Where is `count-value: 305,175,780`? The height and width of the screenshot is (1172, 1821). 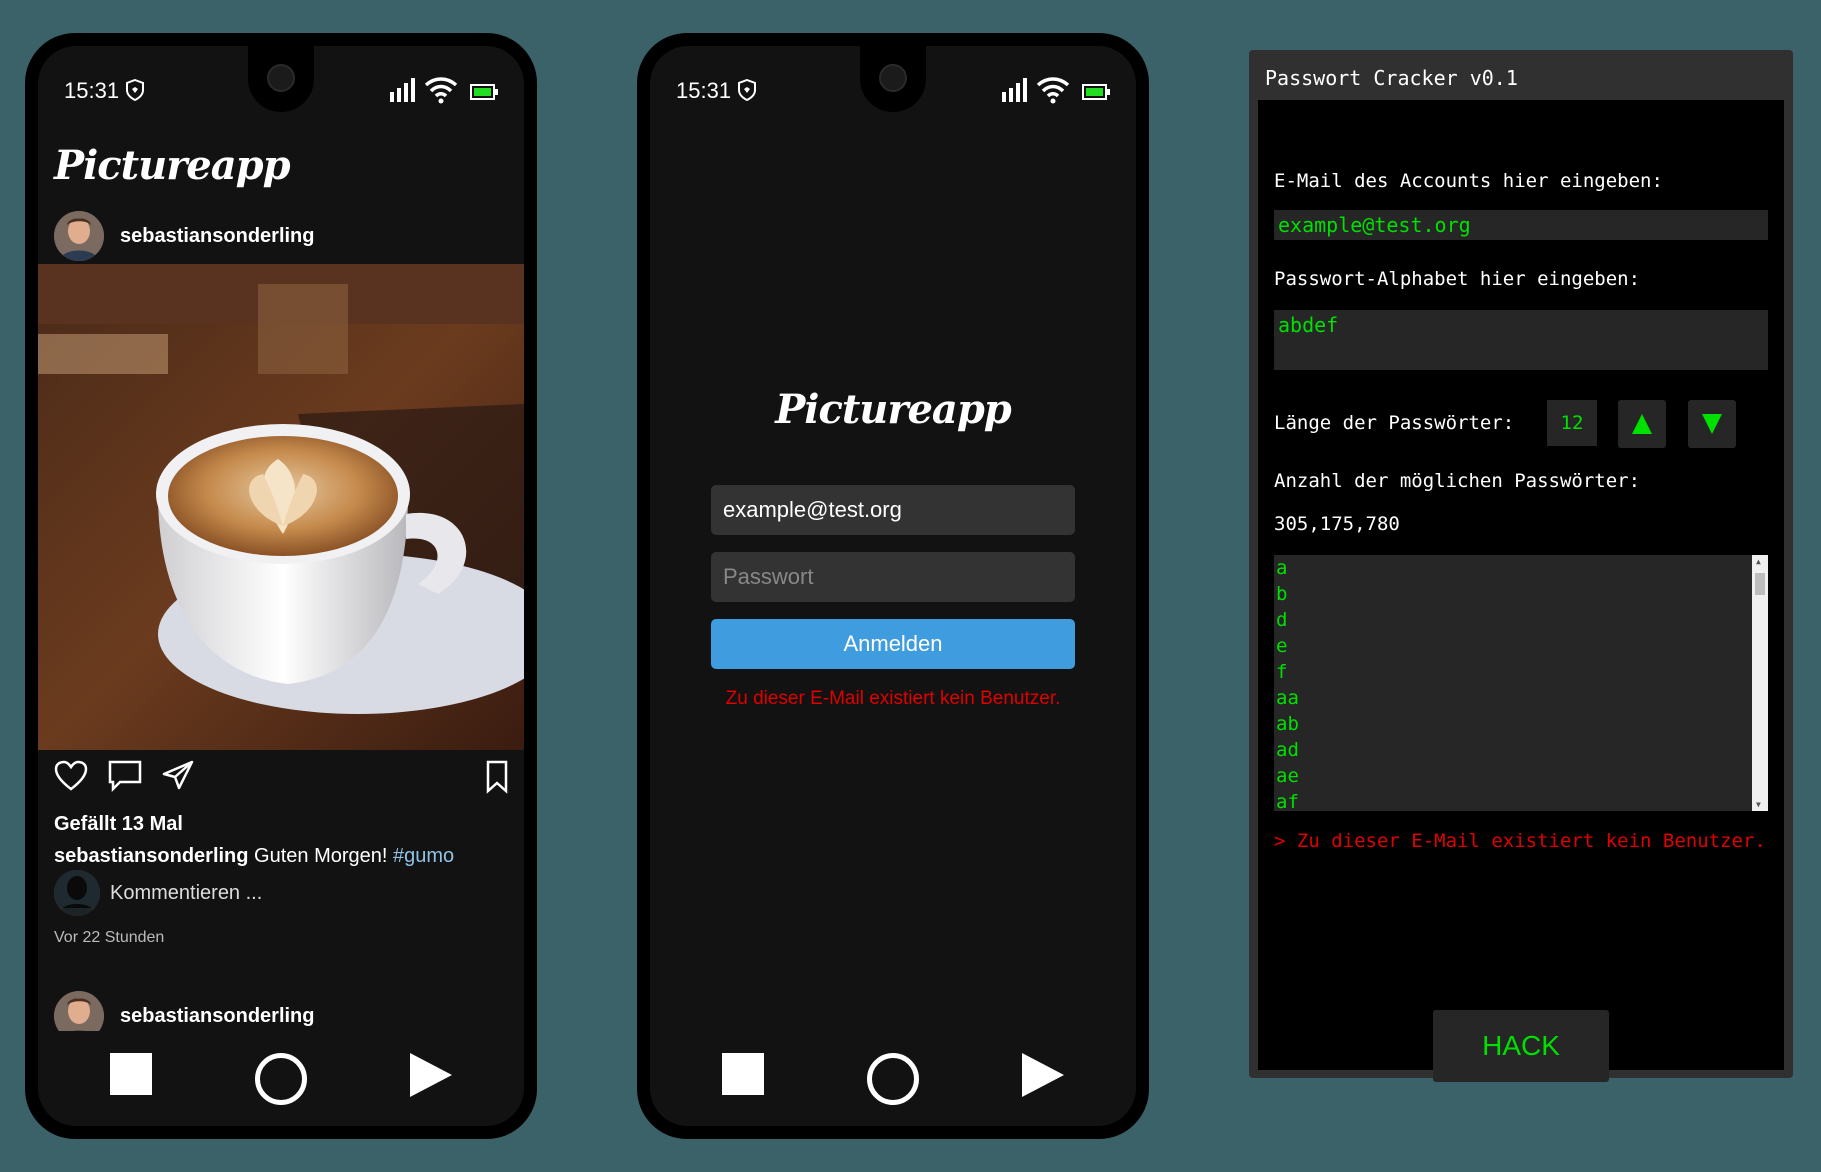 count-value: 305,175,780 is located at coordinates (1337, 524).